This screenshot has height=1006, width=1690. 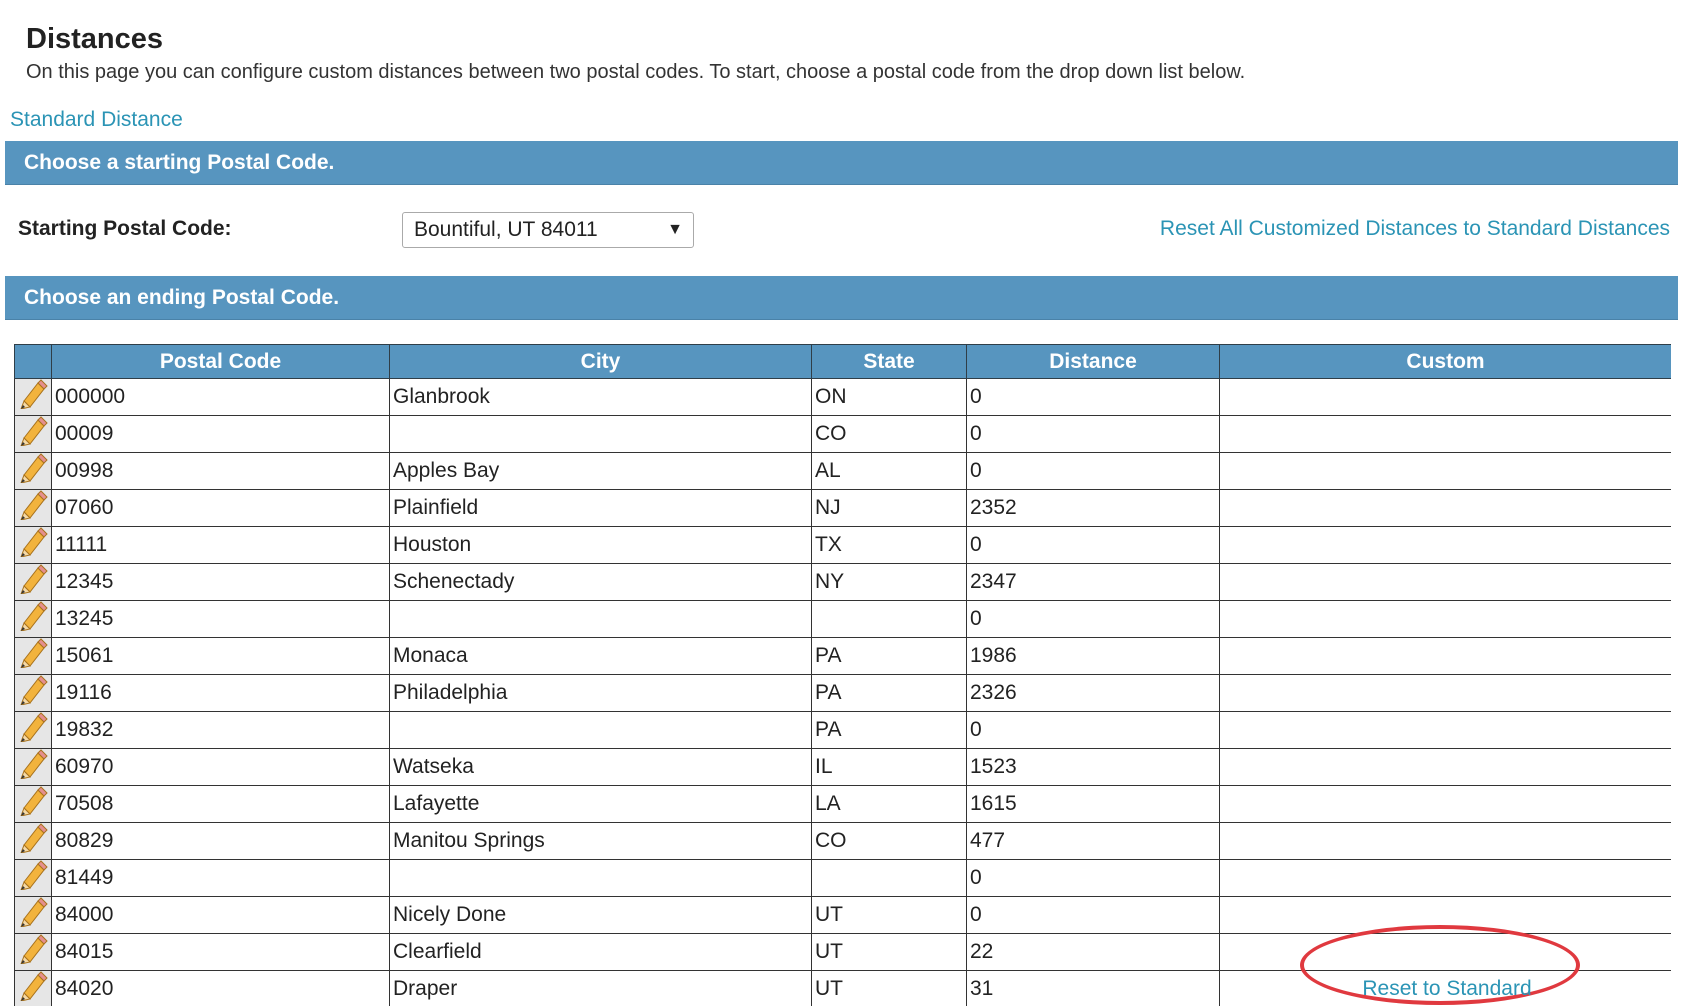 What do you see at coordinates (600, 804) in the screenshot?
I see `city-cell: Lafayette` at bounding box center [600, 804].